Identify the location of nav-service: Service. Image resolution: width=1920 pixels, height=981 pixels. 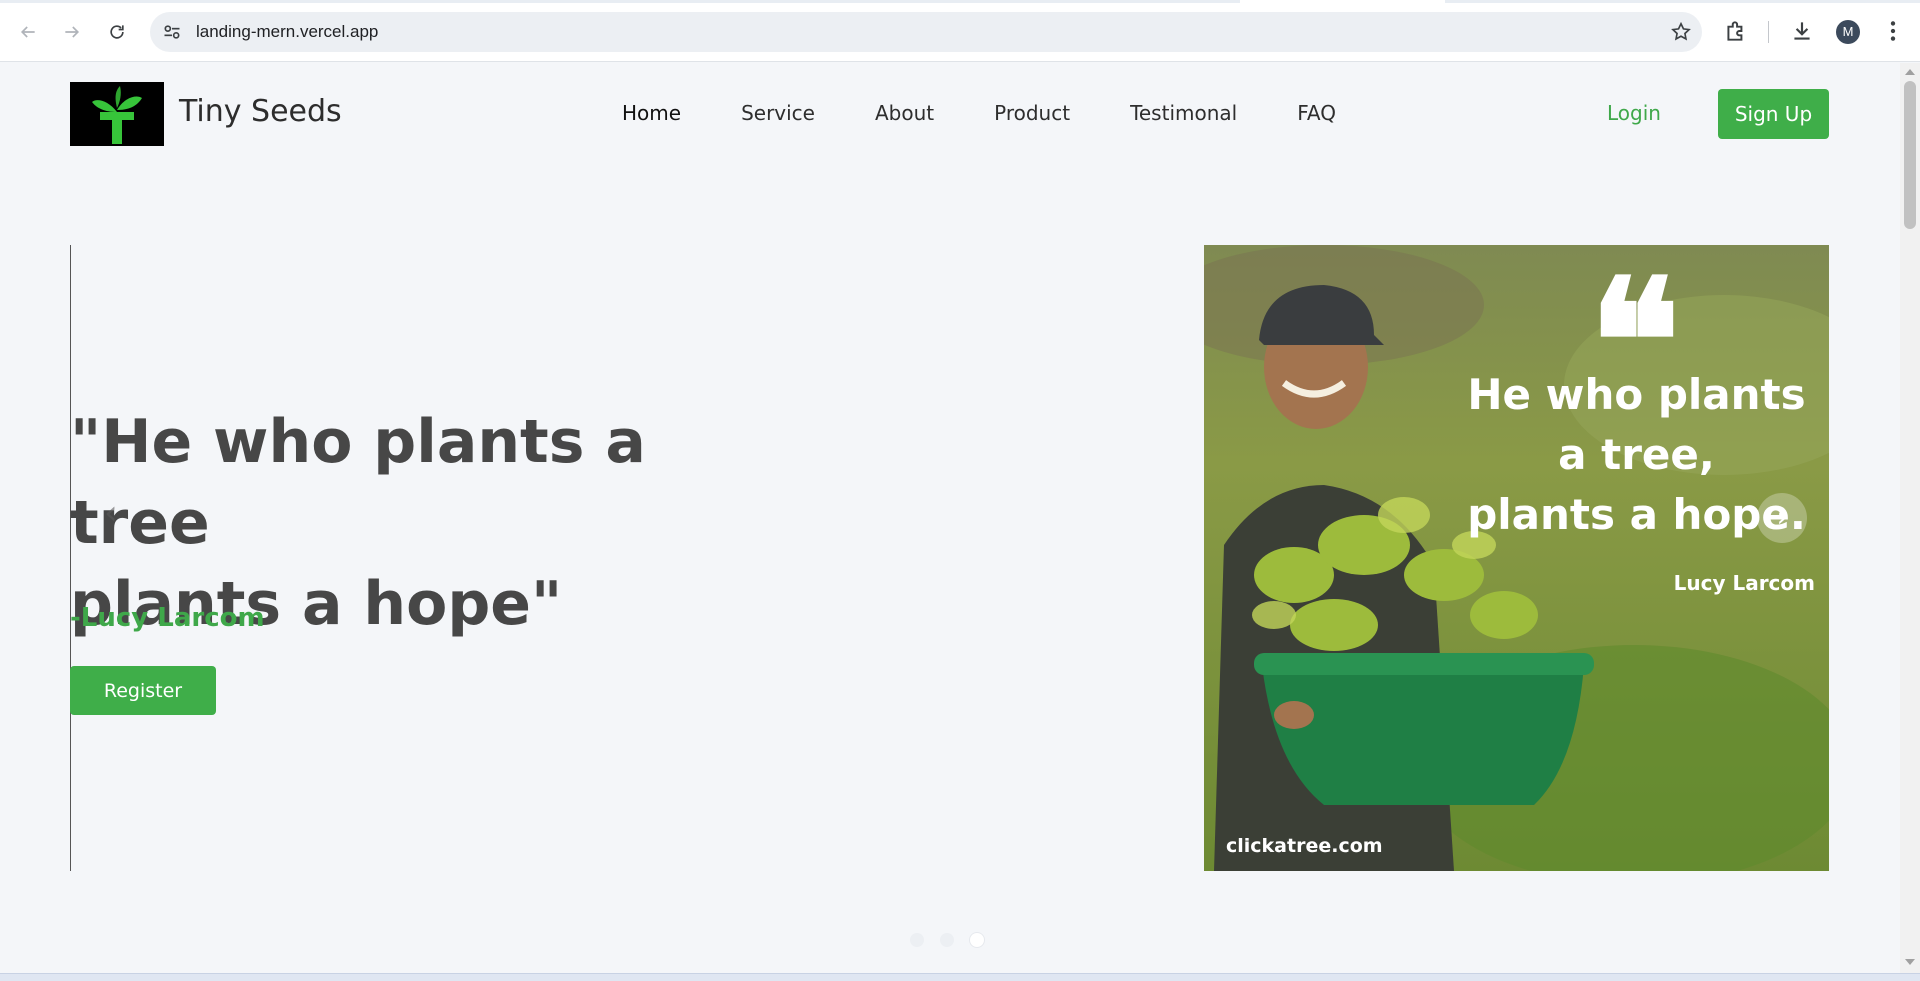
(778, 113).